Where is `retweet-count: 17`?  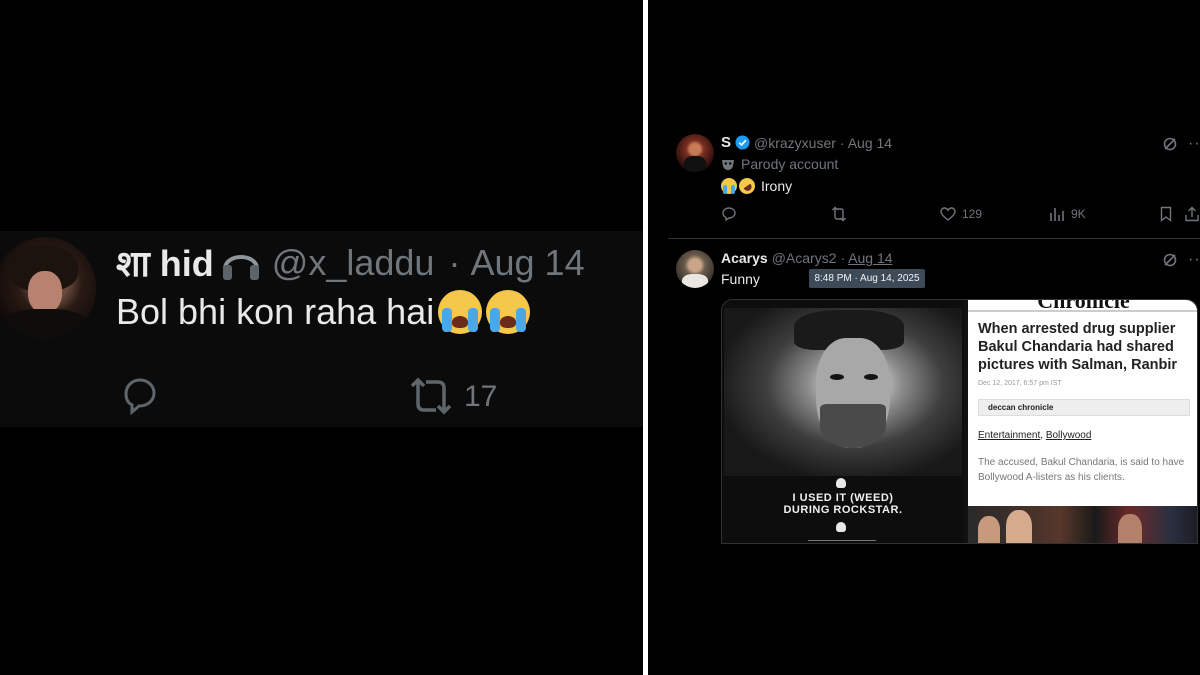
retweet-count: 17 is located at coordinates (481, 396).